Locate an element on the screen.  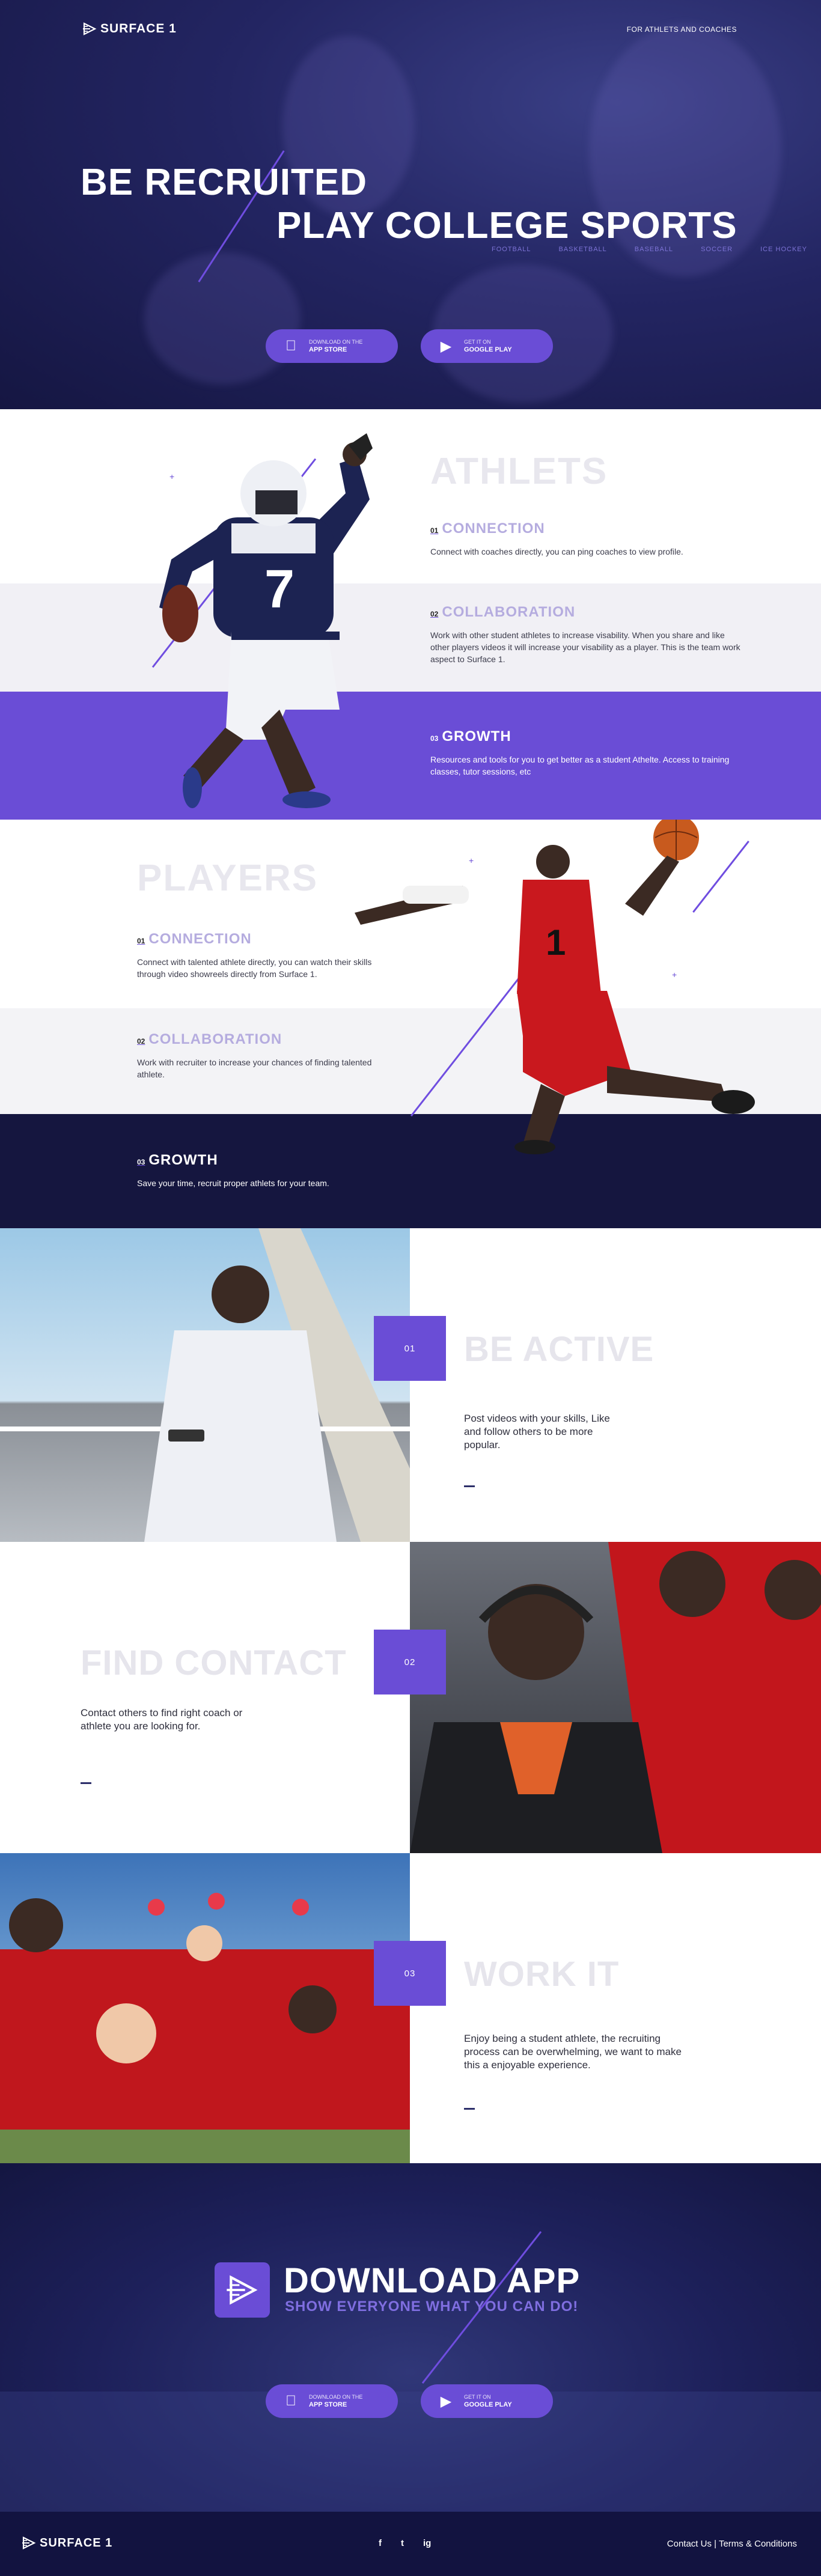
step-title: BE ACTIVE is located at coordinates (560, 1349).